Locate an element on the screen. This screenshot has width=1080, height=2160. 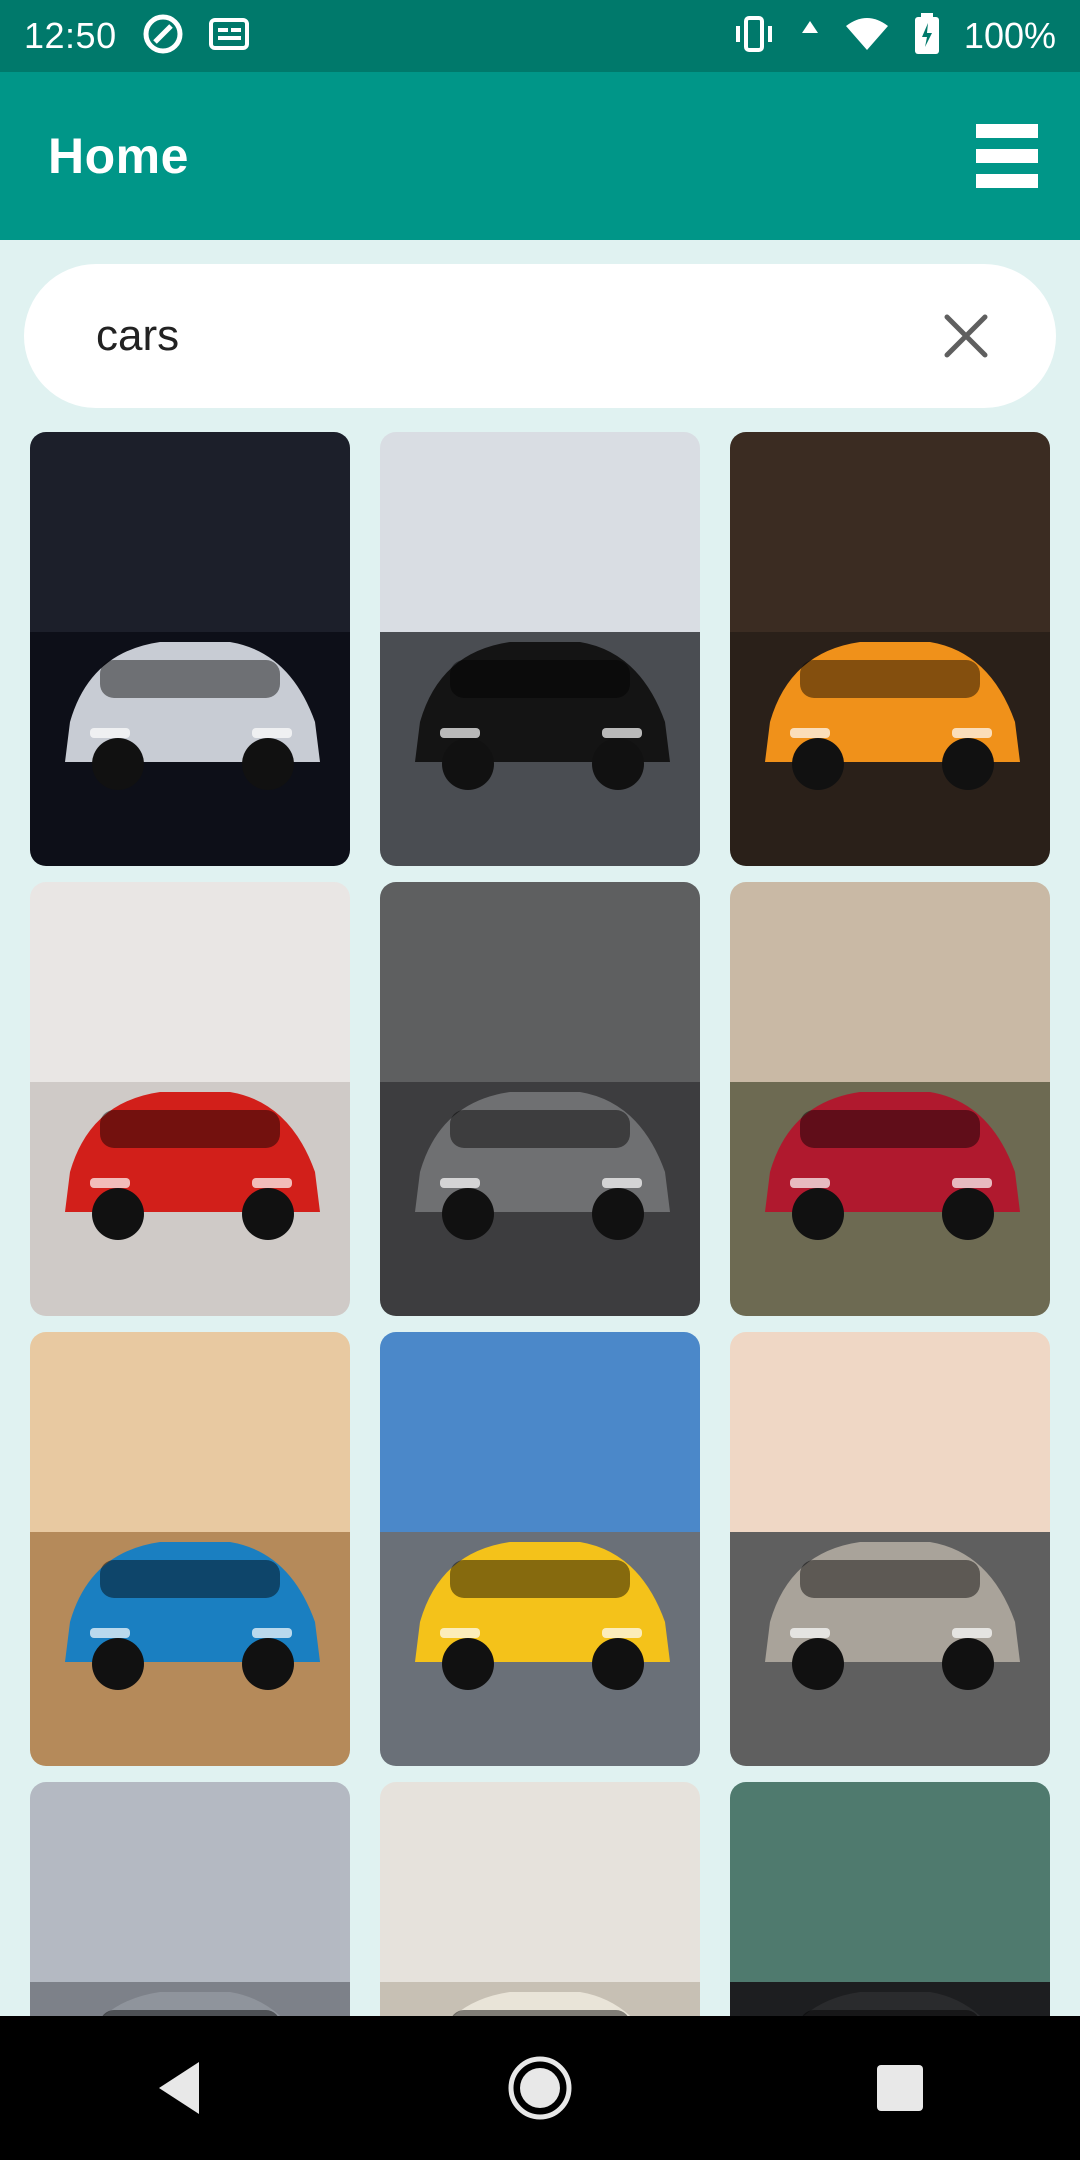
search-input: cars is located at coordinates (540, 336).